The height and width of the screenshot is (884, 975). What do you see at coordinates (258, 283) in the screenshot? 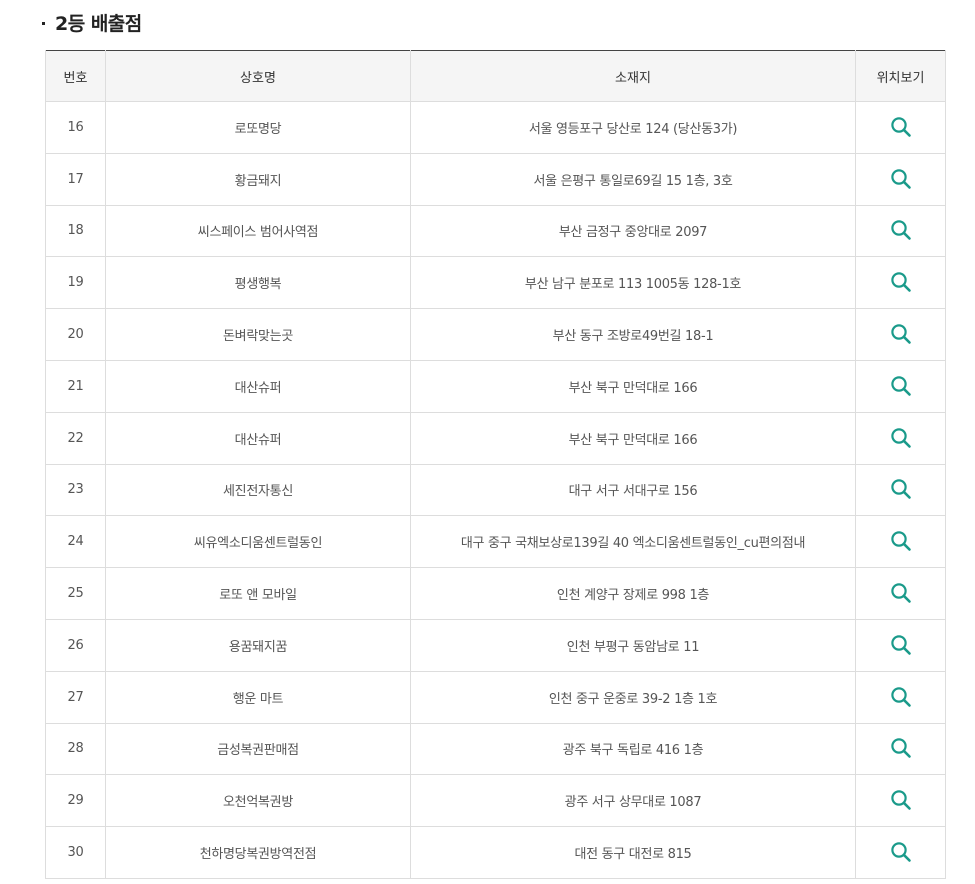
I see `cell-name: 평생행복` at bounding box center [258, 283].